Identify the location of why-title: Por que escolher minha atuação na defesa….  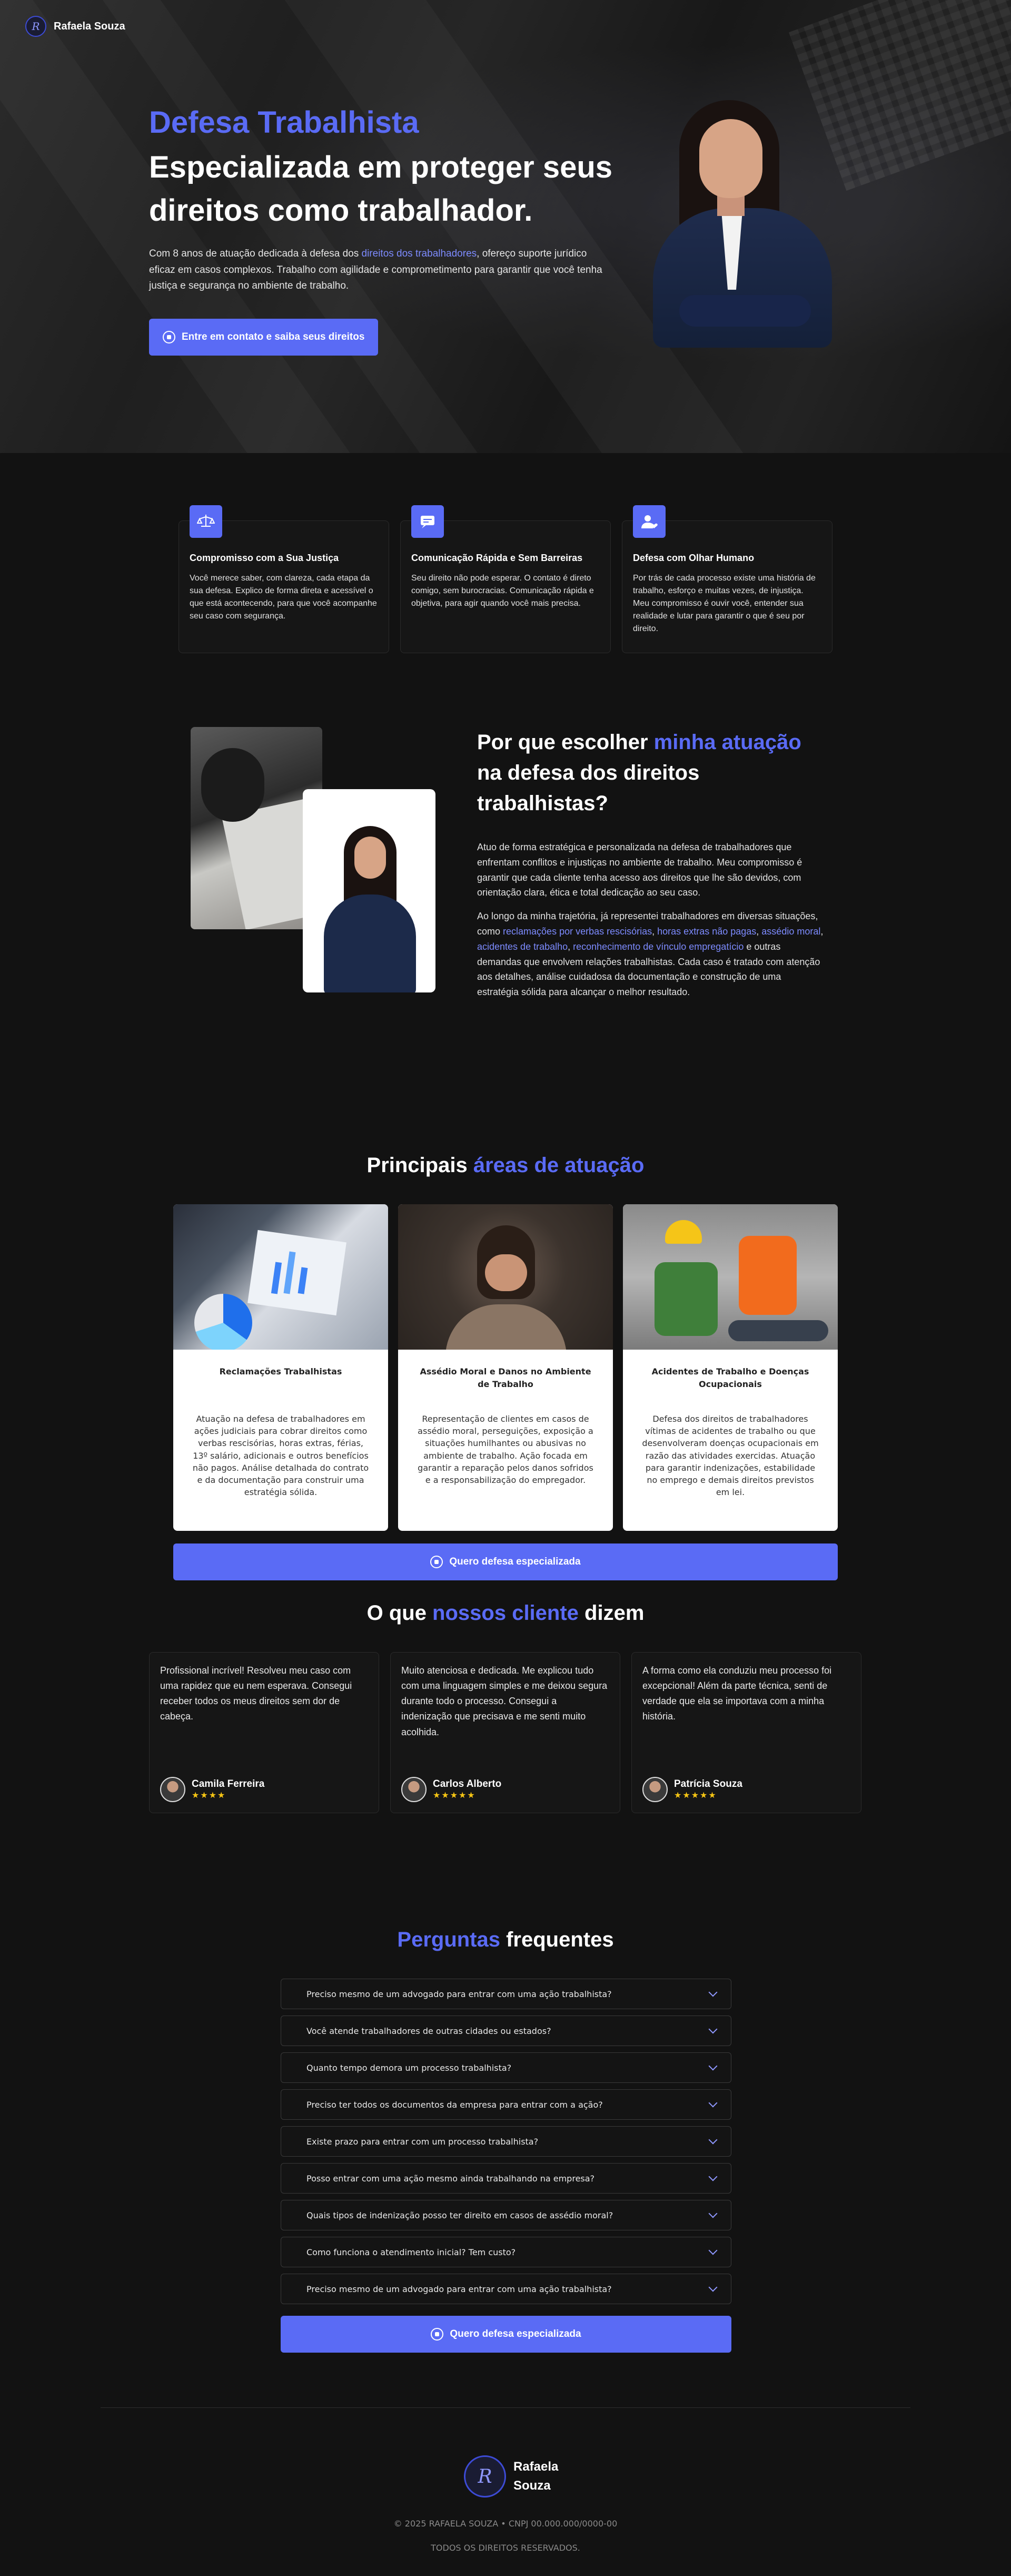
(639, 773).